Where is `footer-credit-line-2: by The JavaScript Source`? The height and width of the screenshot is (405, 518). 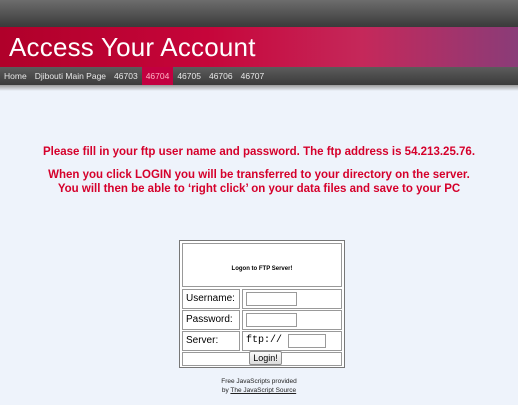 footer-credit-line-2: by The JavaScript Source is located at coordinates (259, 390).